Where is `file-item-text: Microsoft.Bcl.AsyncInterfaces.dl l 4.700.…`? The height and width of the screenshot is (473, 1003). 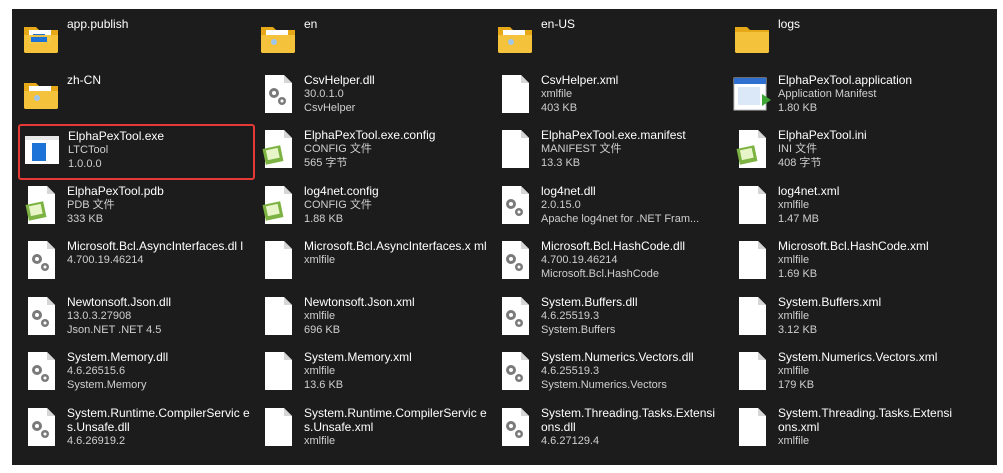 file-item-text: Microsoft.Bcl.AsyncInterfaces.dl l 4.700.… is located at coordinates (155, 252).